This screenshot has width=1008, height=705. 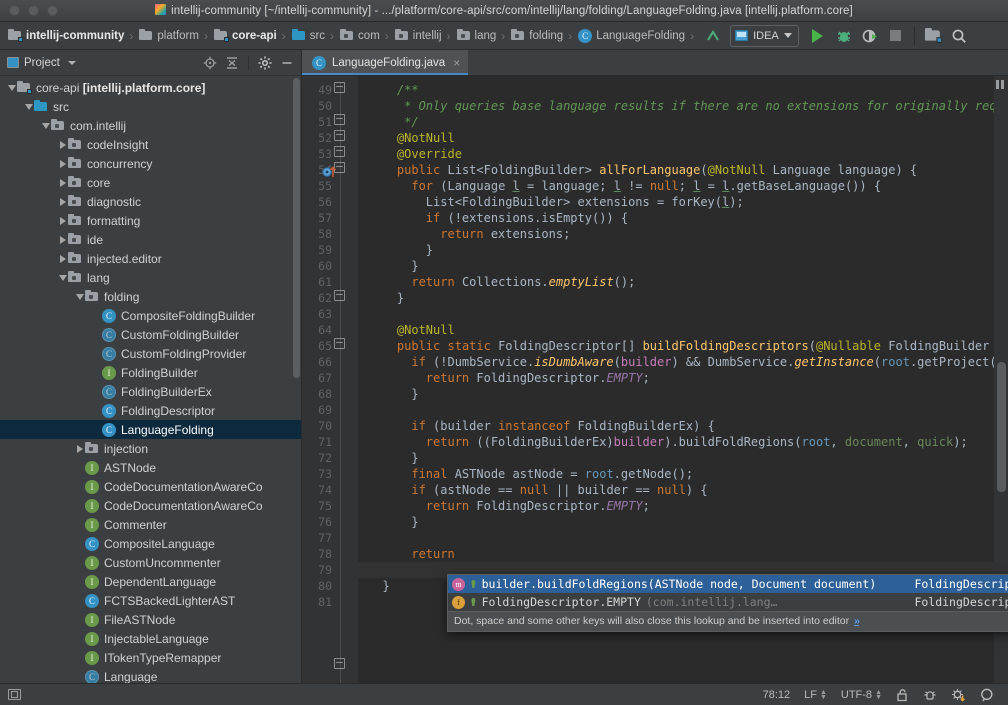 I want to click on breadcrumb-lang: lang, so click(x=476, y=36).